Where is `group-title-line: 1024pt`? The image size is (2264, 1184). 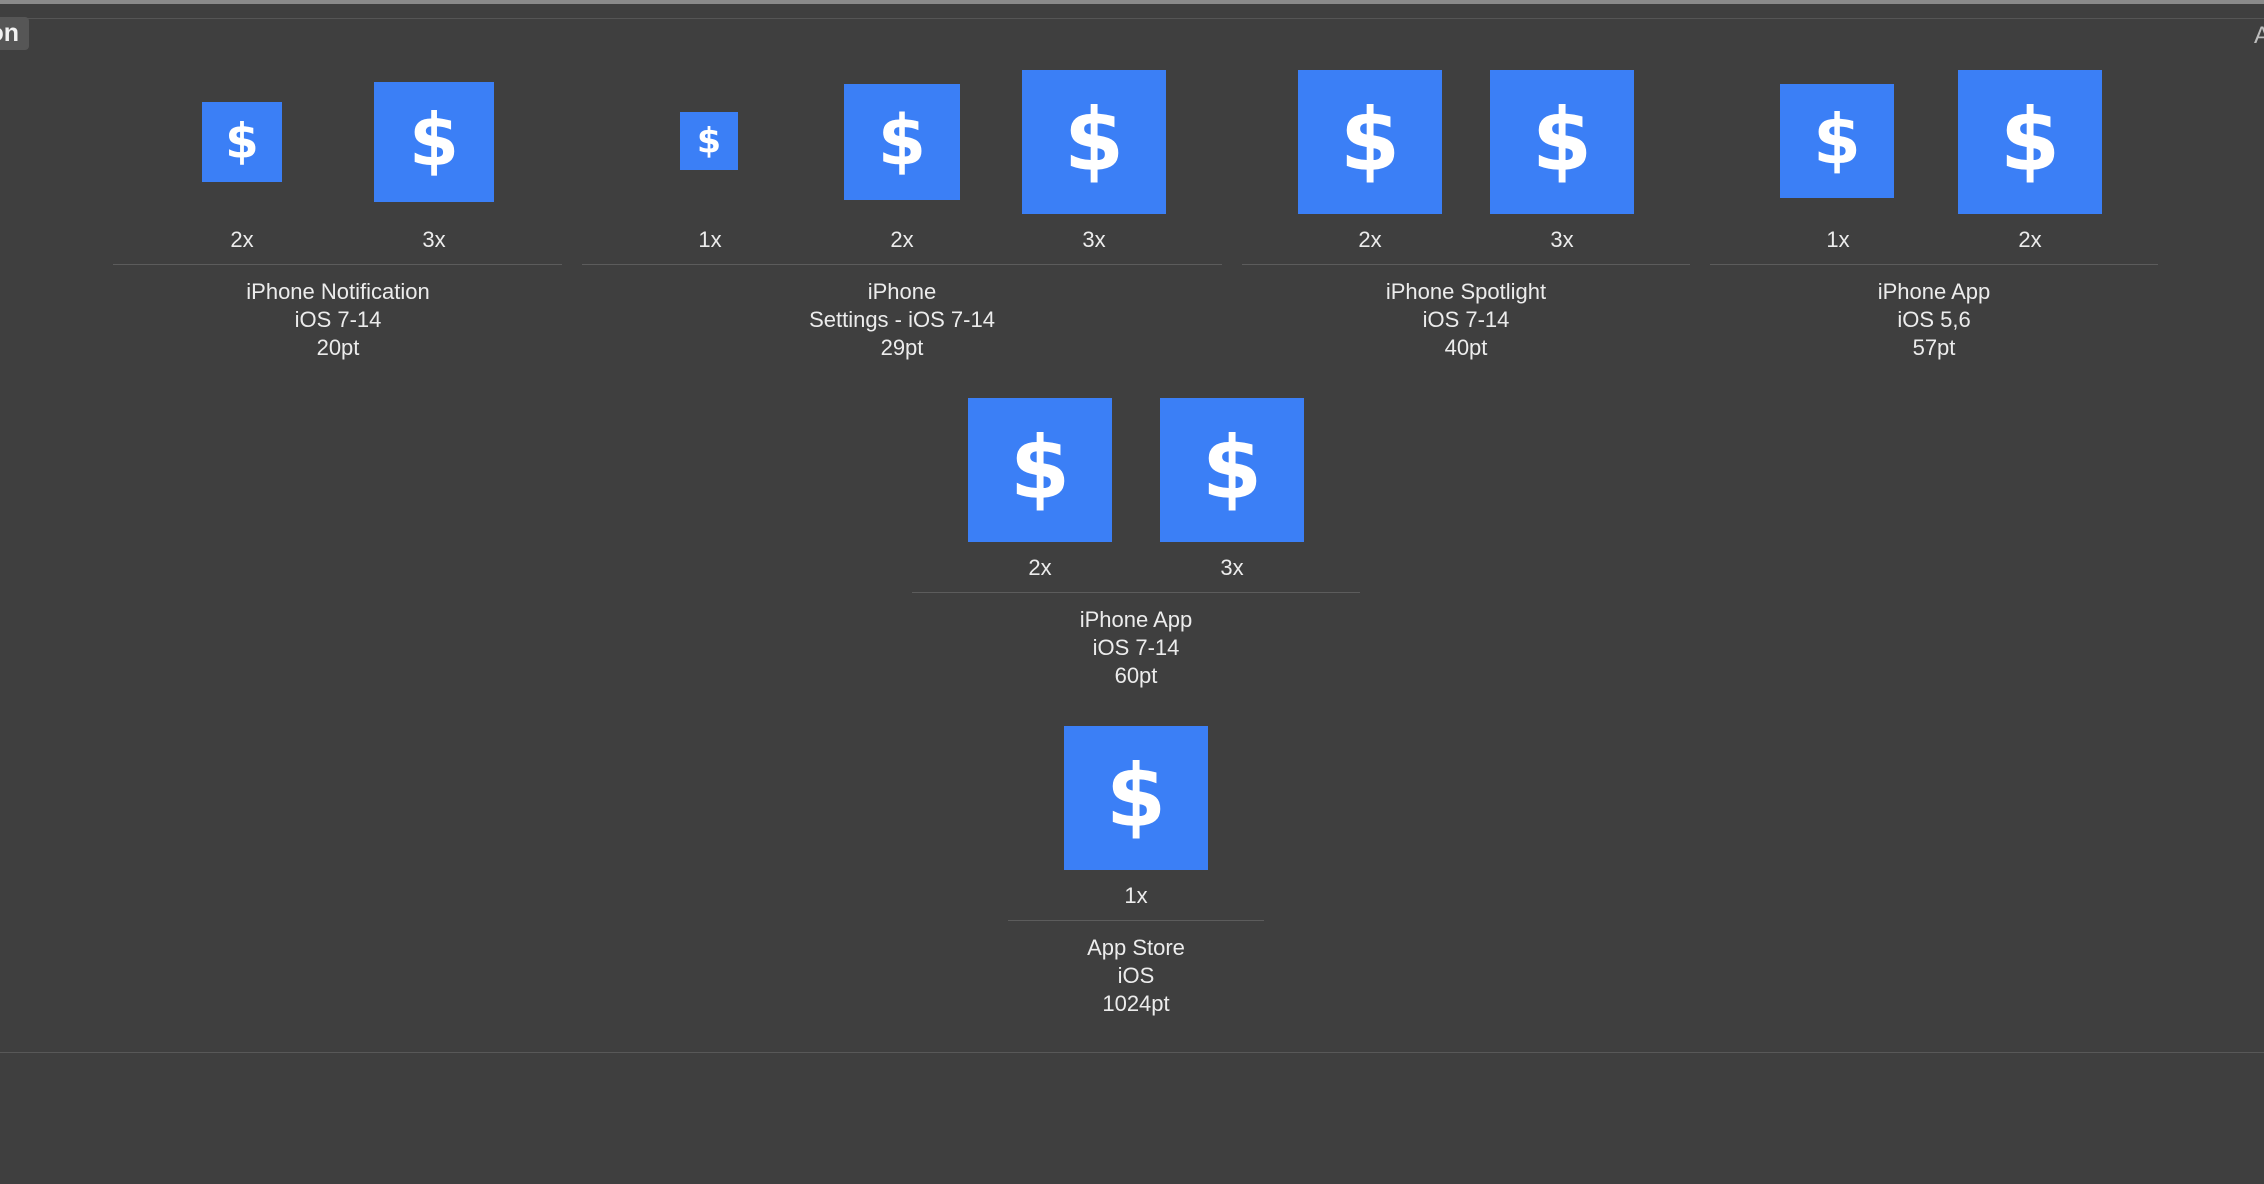
group-title-line: 1024pt is located at coordinates (1136, 1003).